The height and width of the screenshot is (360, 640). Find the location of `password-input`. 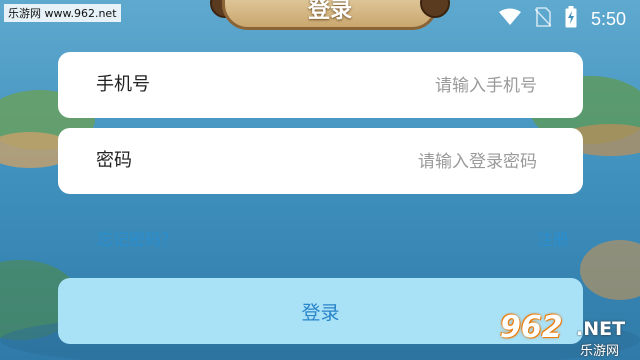

password-input is located at coordinates (397, 162).